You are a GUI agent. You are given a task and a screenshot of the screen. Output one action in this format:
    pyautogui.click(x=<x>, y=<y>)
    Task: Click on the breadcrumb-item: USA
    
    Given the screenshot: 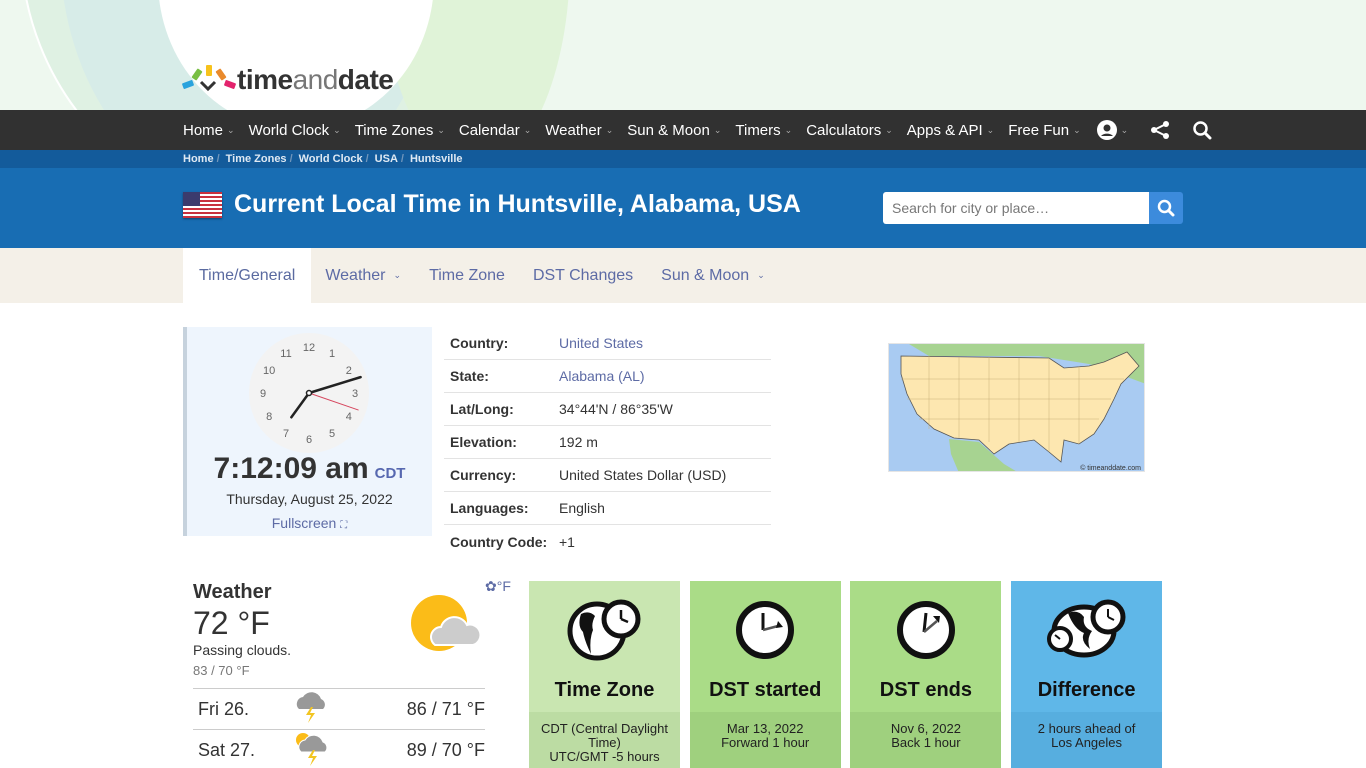 What is the action you would take?
    pyautogui.click(x=386, y=159)
    